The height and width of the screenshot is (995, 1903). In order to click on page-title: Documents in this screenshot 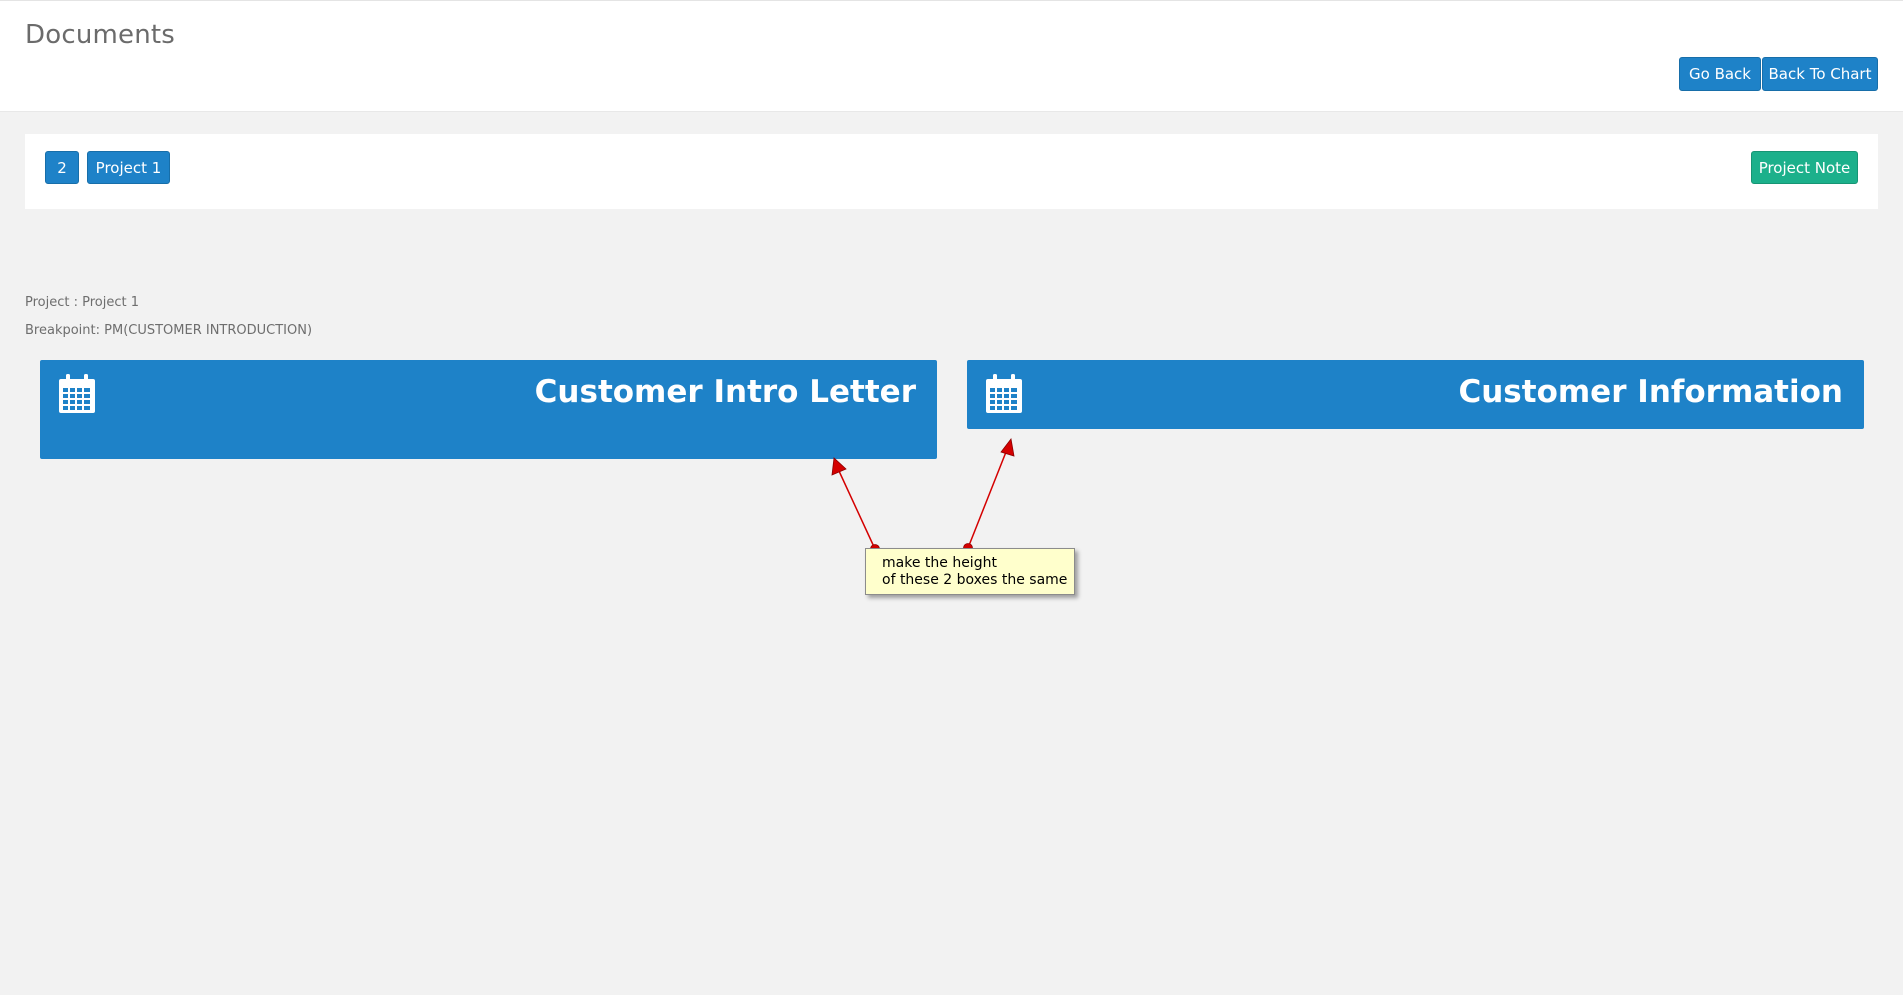, I will do `click(100, 35)`.